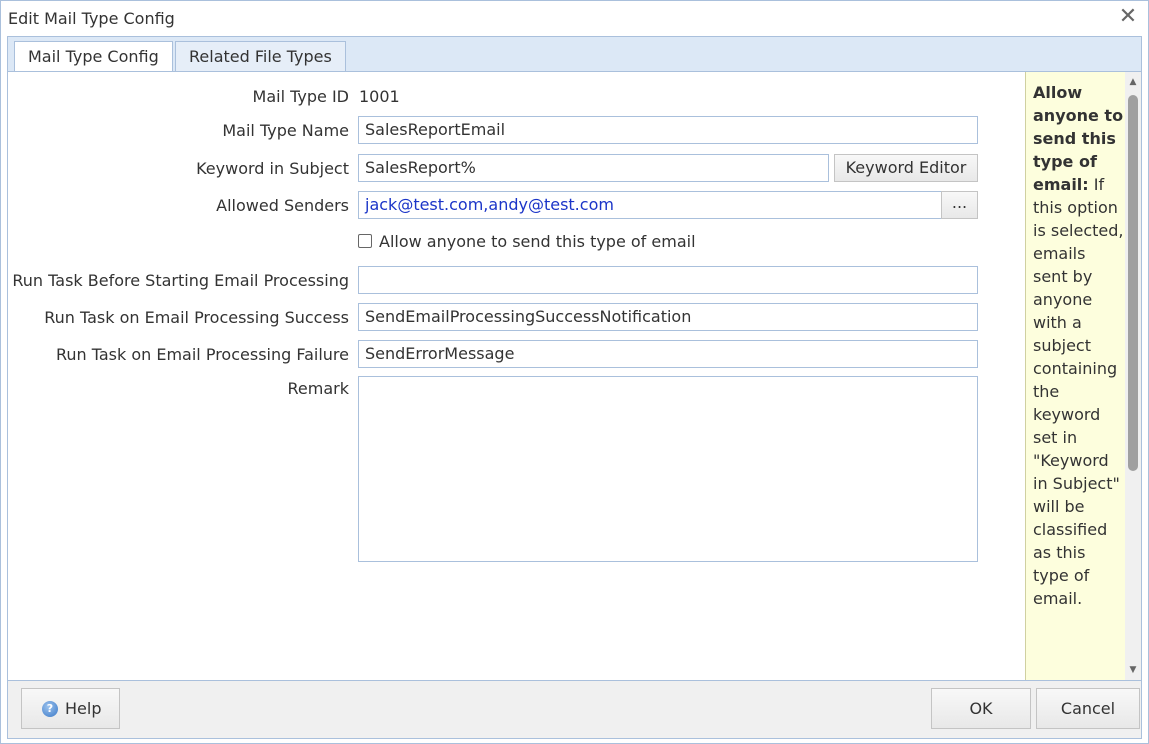 Image resolution: width=1149 pixels, height=744 pixels. Describe the element at coordinates (83, 708) in the screenshot. I see `help-button-label: Help` at that location.